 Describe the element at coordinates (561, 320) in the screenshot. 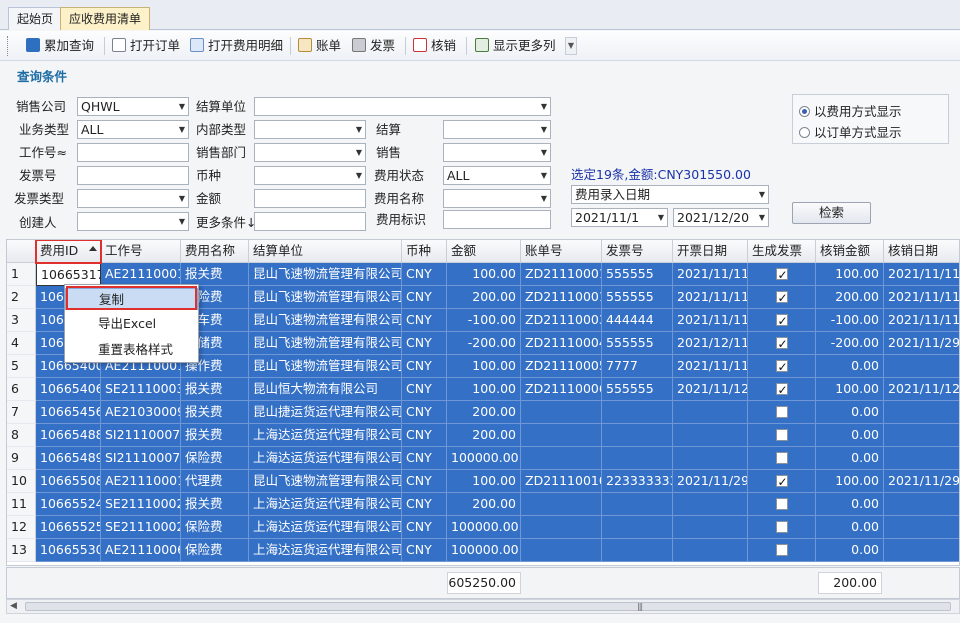

I see `cell-bill-no: ZD21110003` at that location.